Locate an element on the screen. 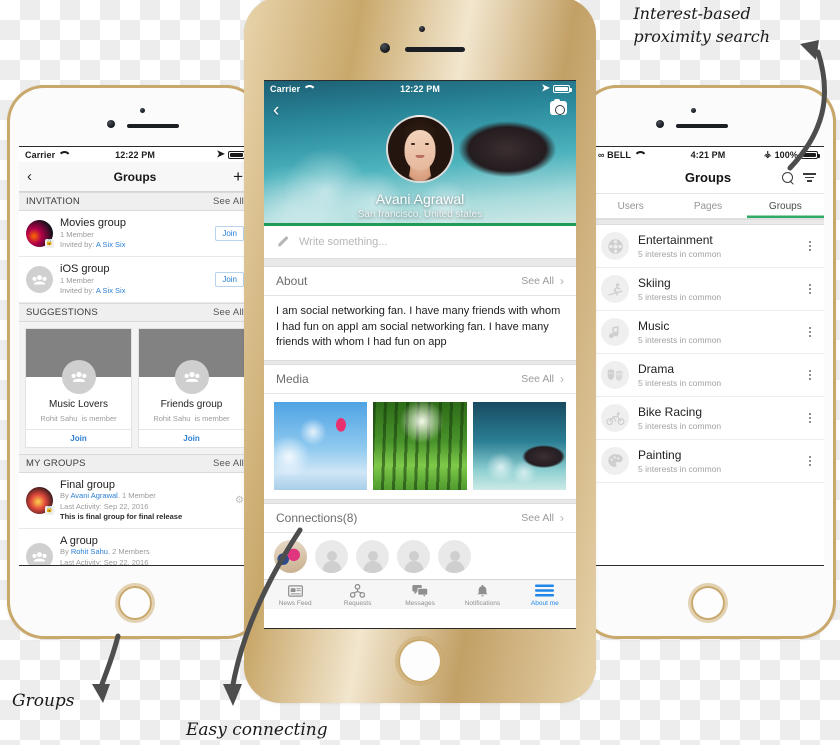  interest-name: Music is located at coordinates (654, 326).